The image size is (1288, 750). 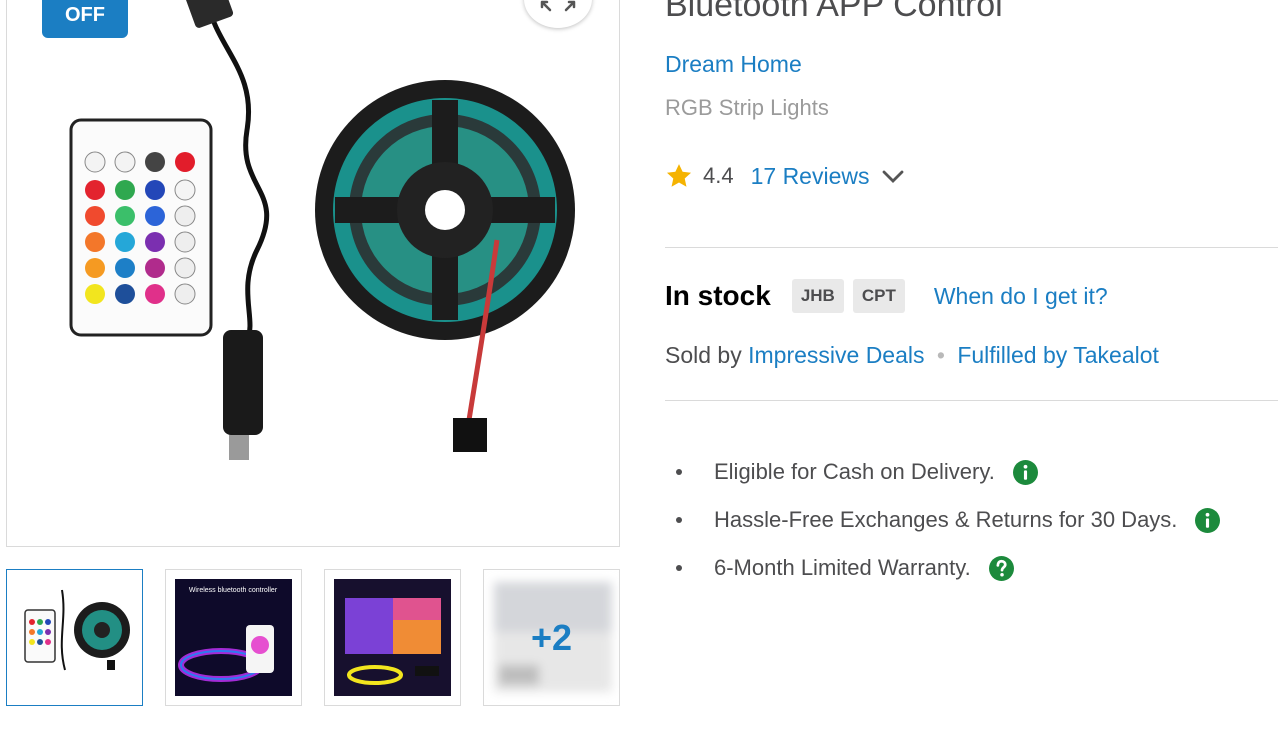 I want to click on thumbnail-image: Wireless bluetooth controller, so click(x=233, y=637).